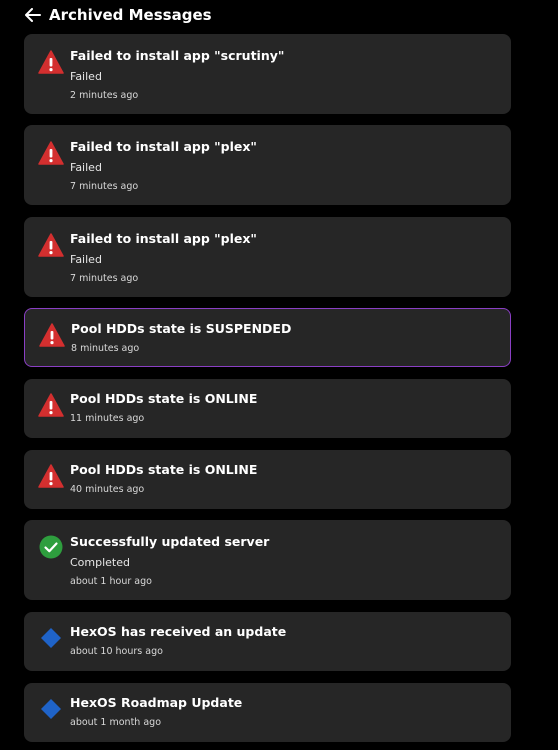 Image resolution: width=558 pixels, height=750 pixels. What do you see at coordinates (267, 479) in the screenshot?
I see `notification-card: Pool HDDs state is ONLINE 40 minutes ago` at bounding box center [267, 479].